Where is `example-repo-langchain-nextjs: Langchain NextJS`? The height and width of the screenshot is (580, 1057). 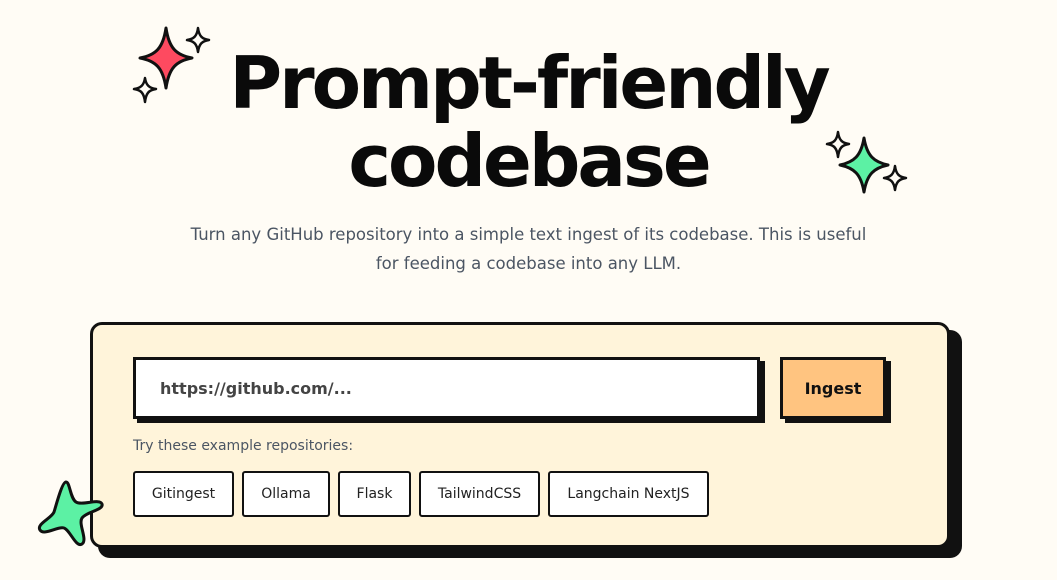 example-repo-langchain-nextjs: Langchain NextJS is located at coordinates (628, 494).